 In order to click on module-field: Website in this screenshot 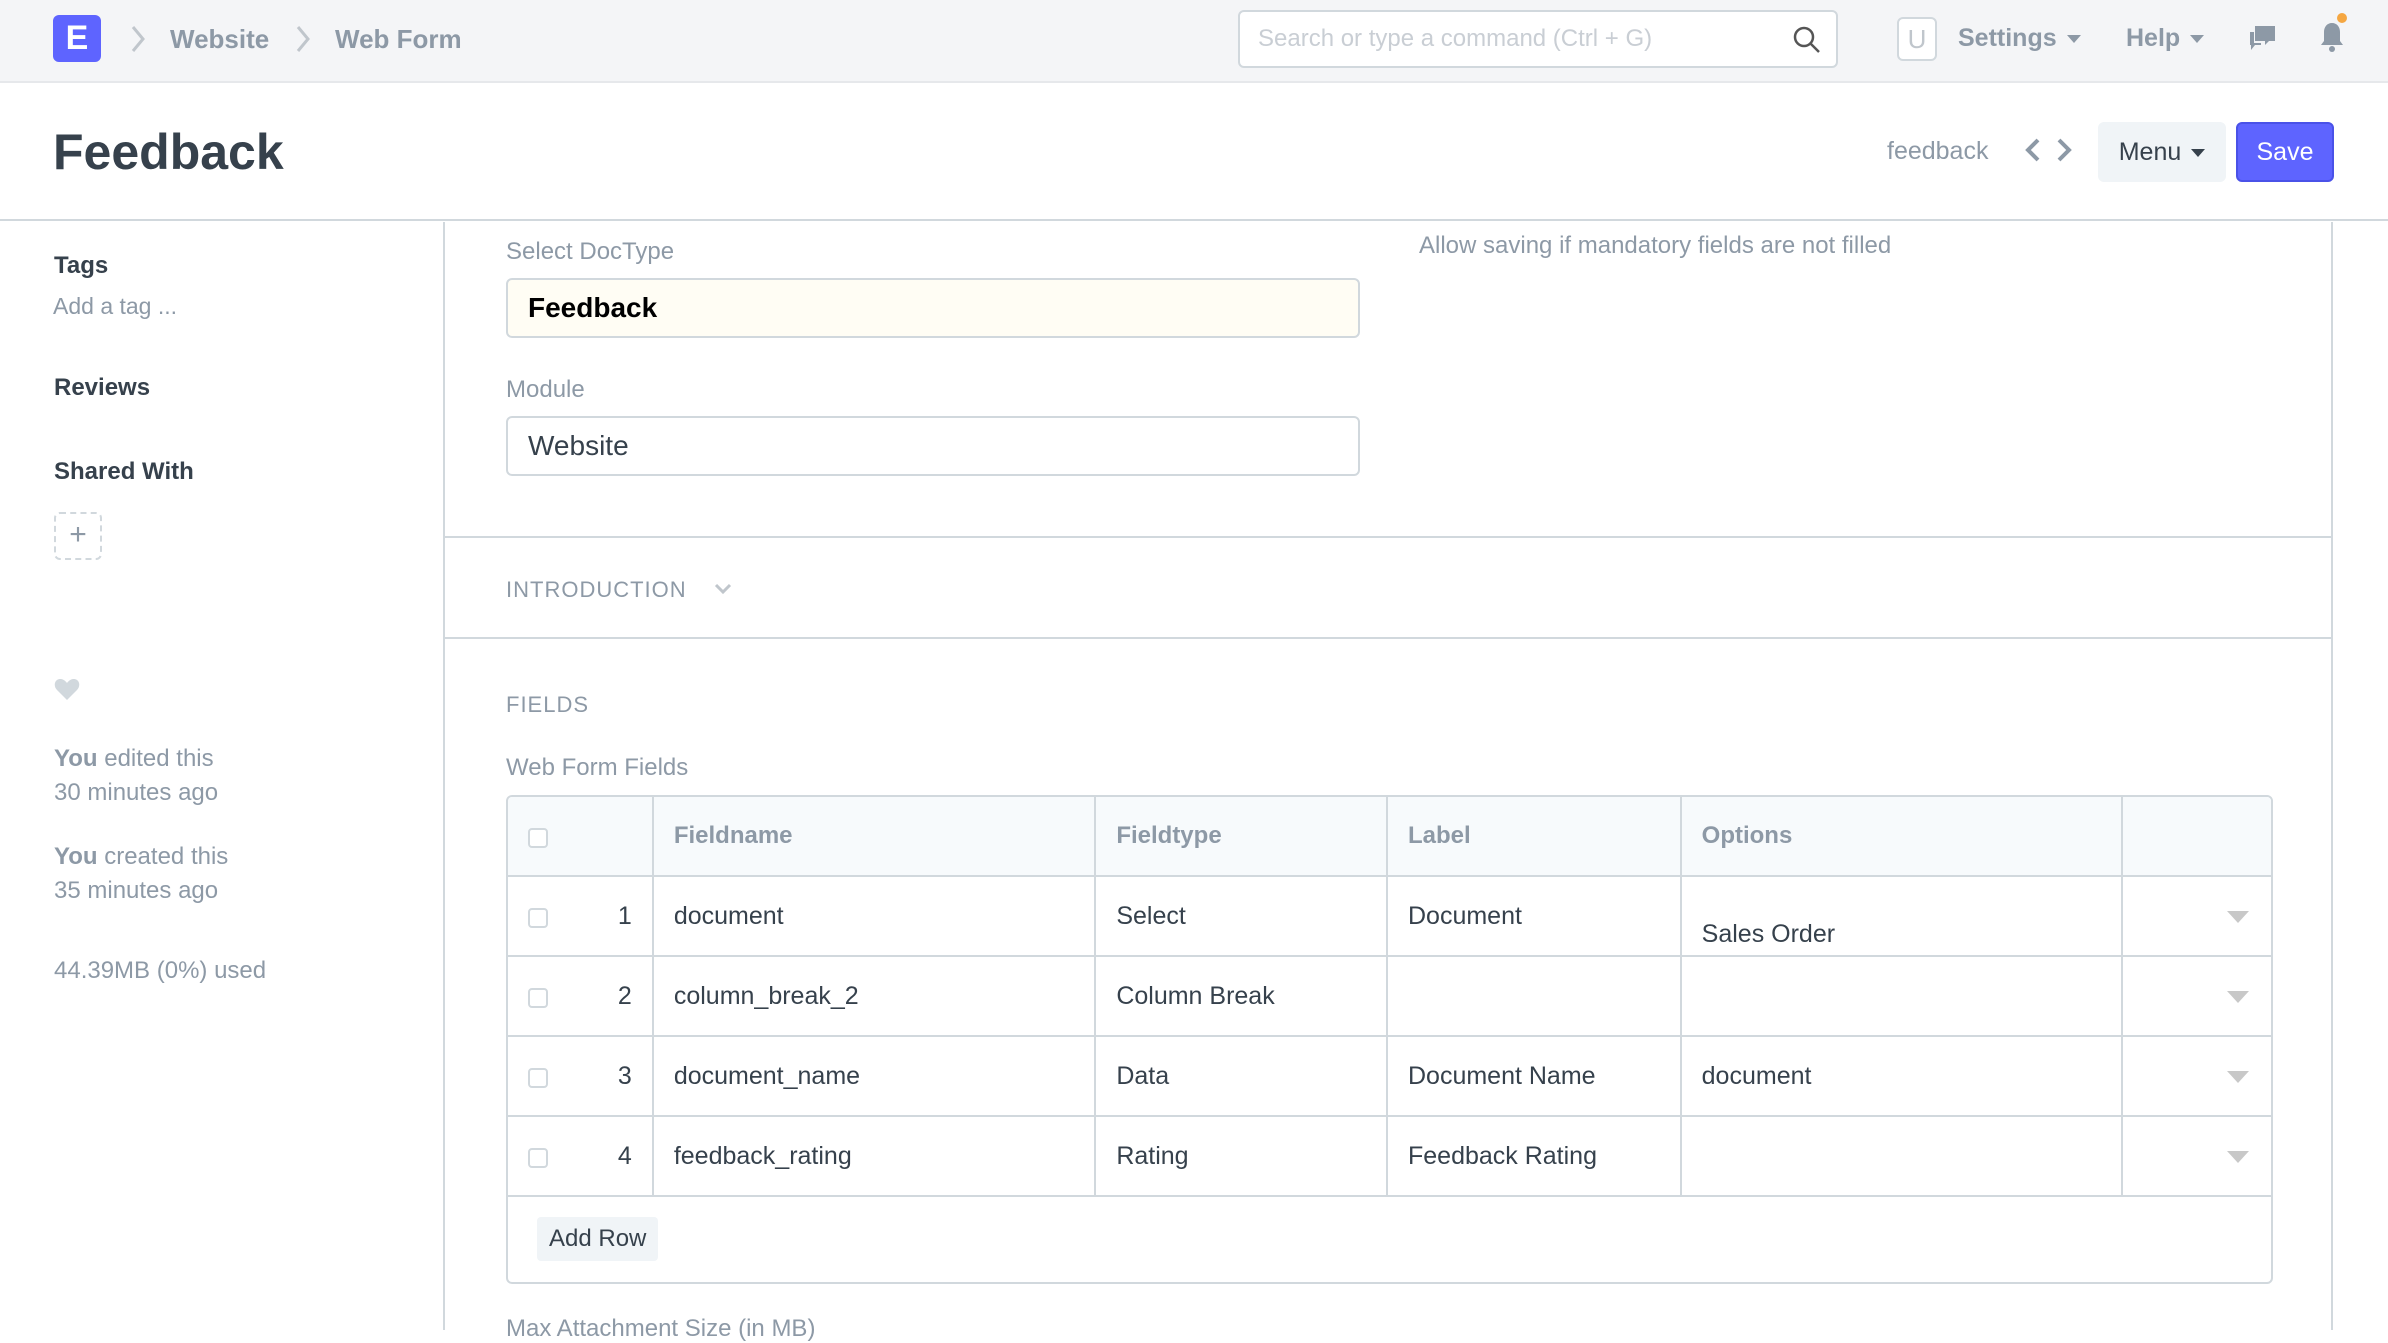, I will do `click(933, 446)`.